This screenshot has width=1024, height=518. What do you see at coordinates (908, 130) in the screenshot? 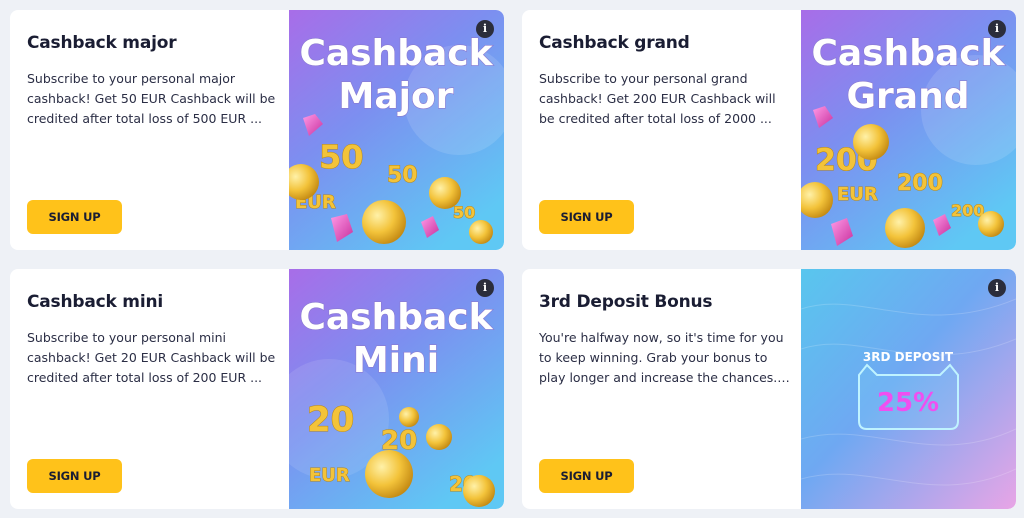
I see `promo-banner-image: Cashback Grand 200 200 200 EUR` at bounding box center [908, 130].